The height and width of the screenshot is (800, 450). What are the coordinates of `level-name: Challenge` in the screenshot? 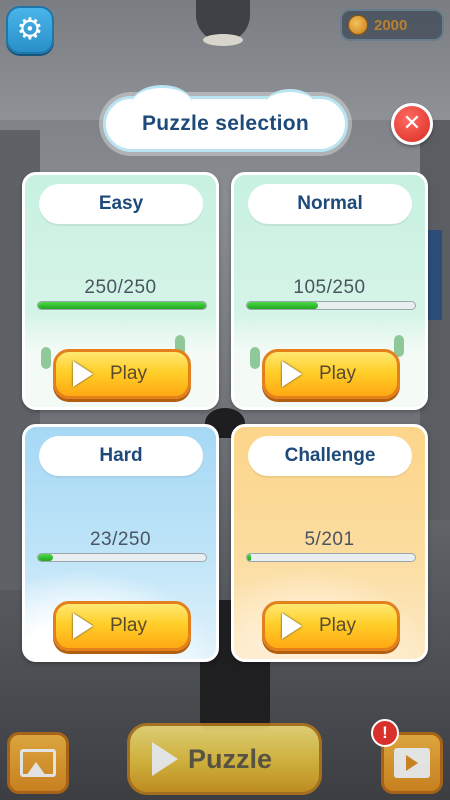 It's located at (330, 455).